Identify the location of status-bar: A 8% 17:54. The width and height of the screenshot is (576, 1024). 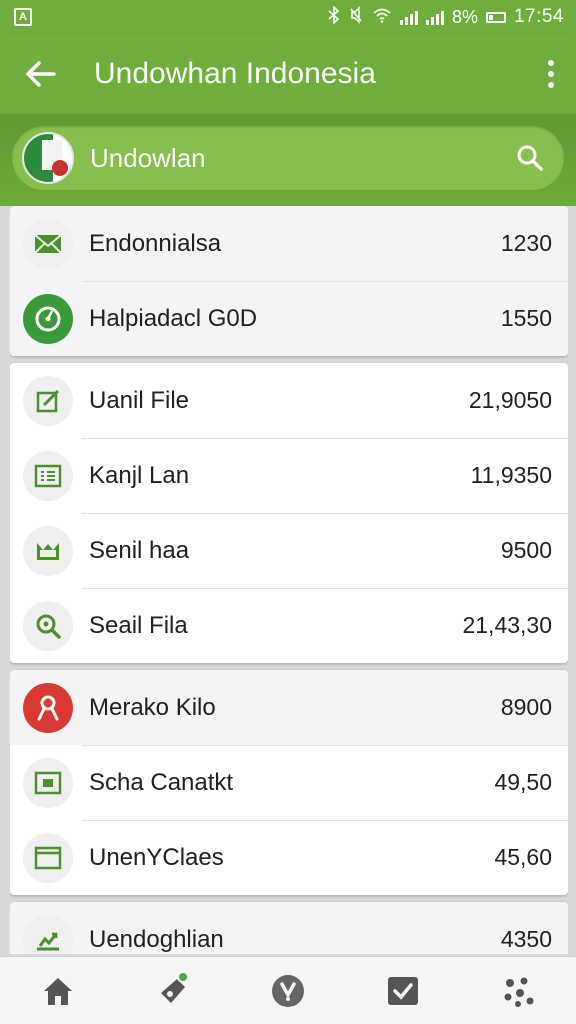
(288, 17).